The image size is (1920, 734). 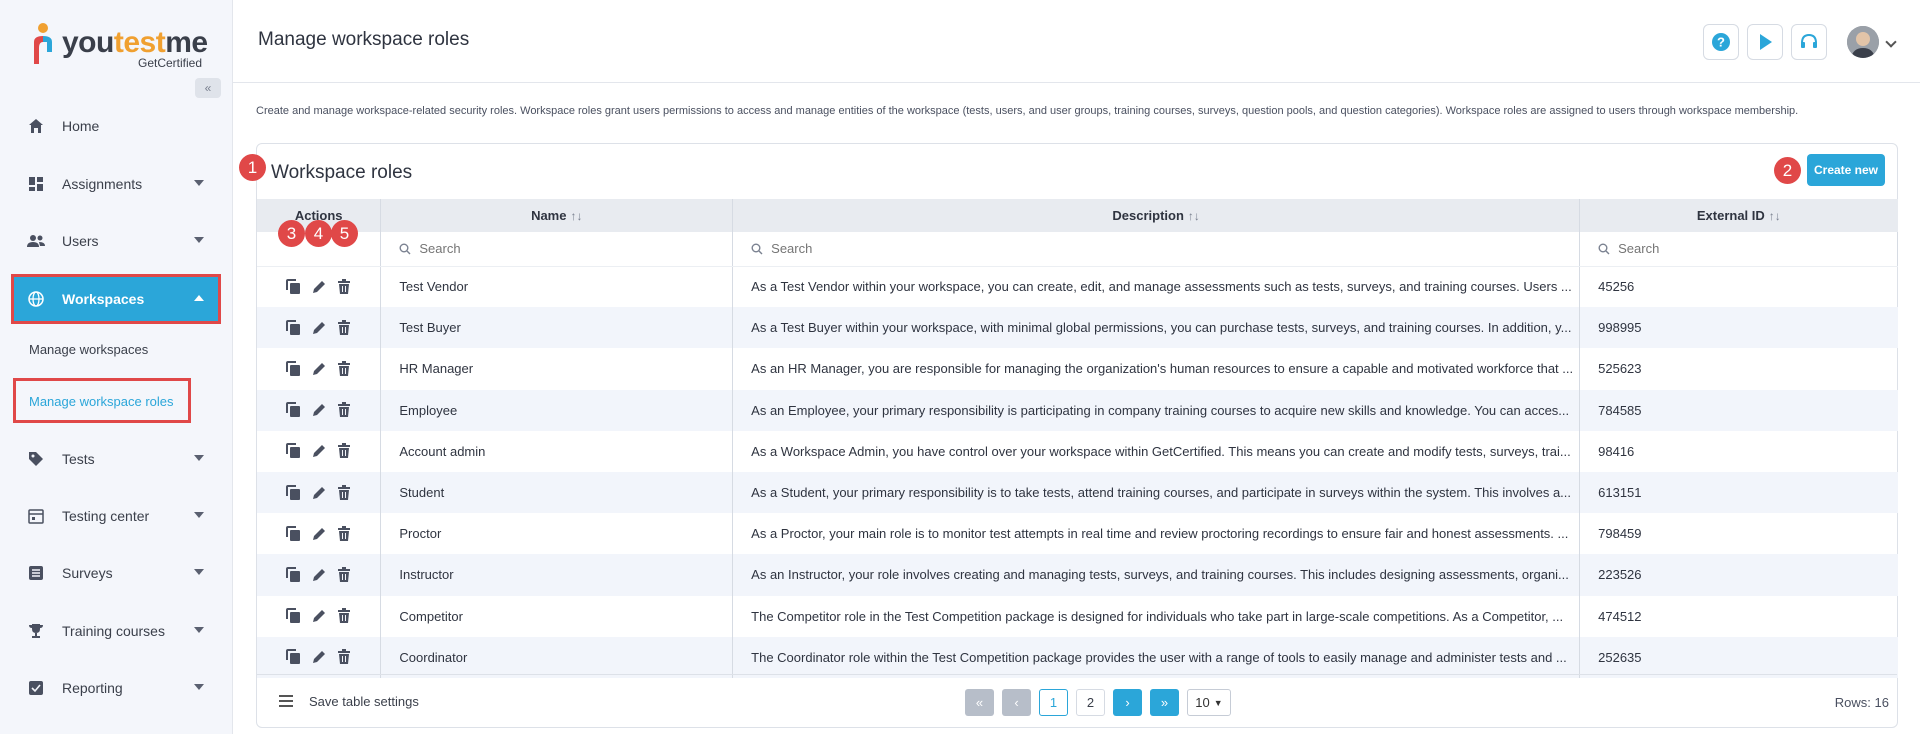 I want to click on row-external-id: 784585, so click(x=1738, y=410).